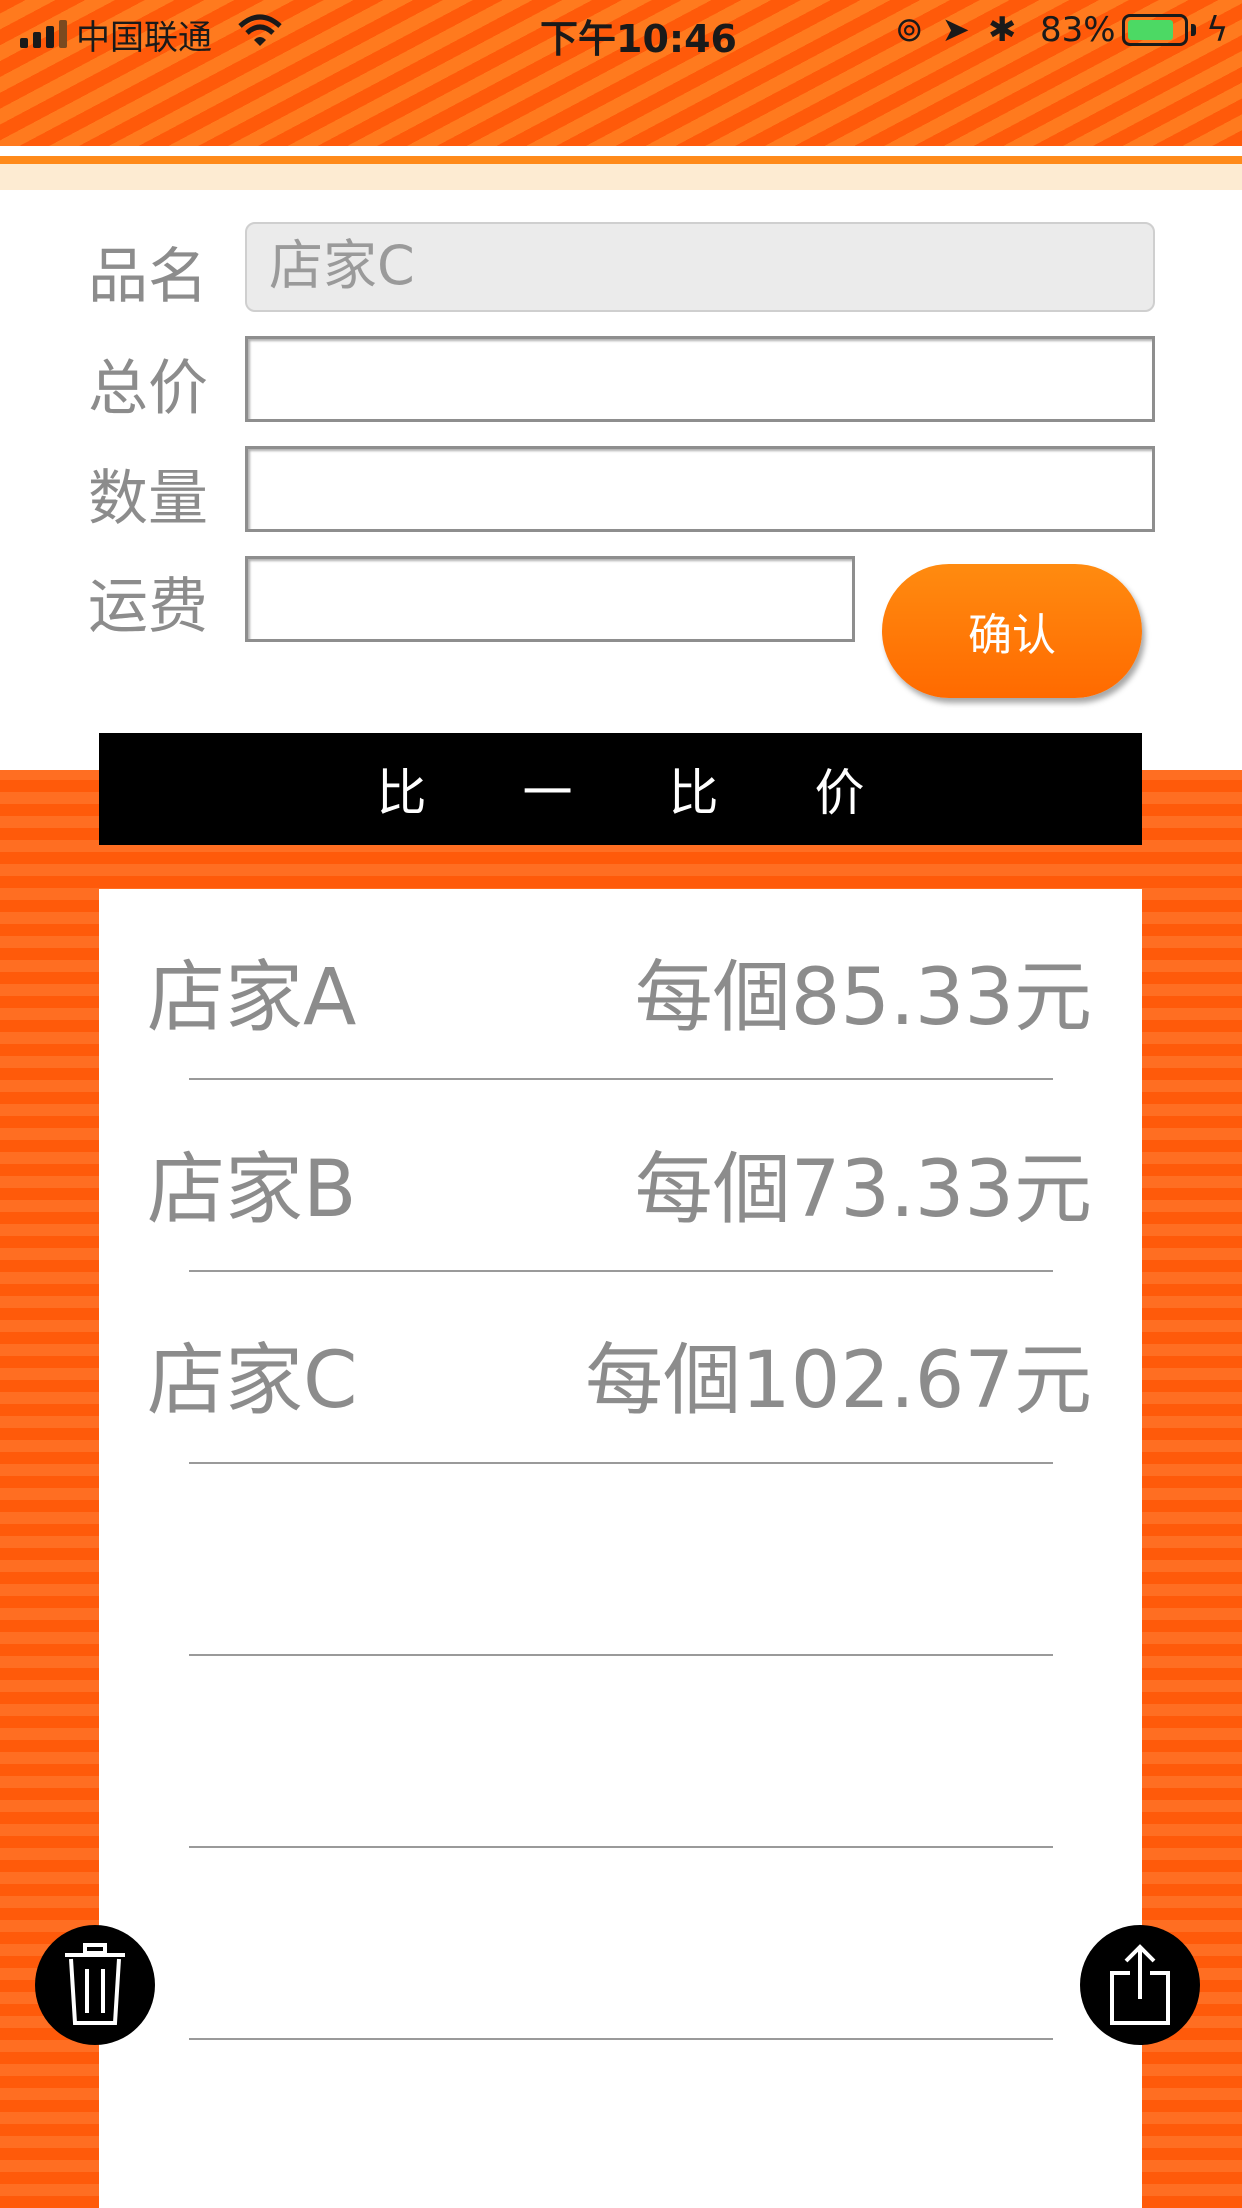  Describe the element at coordinates (909, 30) in the screenshot. I see `rotation-lock-icon: ⊚` at that location.